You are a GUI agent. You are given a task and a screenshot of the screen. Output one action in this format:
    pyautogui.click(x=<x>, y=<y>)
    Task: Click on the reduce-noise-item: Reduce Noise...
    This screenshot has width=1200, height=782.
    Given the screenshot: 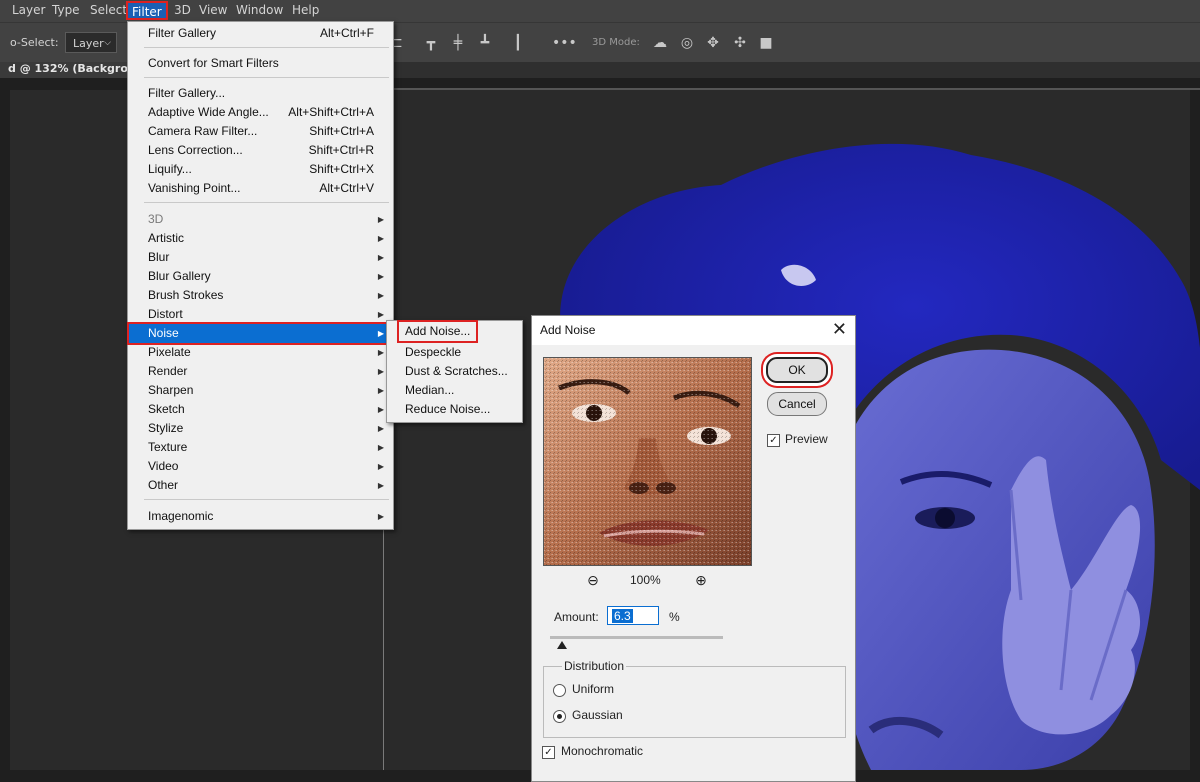 What is the action you would take?
    pyautogui.click(x=447, y=409)
    